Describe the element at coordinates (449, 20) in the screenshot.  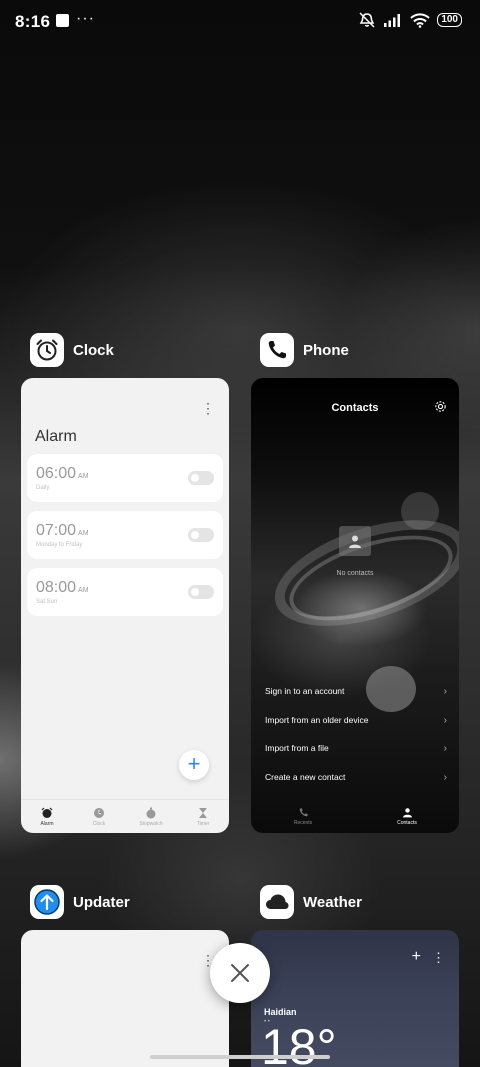
I see `battery-icon: 100` at that location.